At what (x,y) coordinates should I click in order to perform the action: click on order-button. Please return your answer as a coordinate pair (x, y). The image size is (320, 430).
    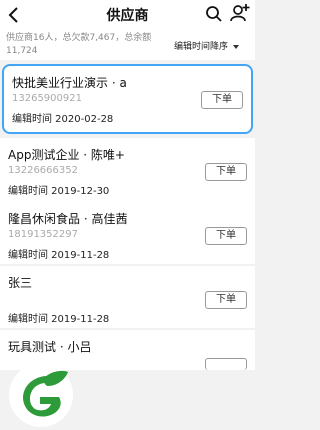
    Looking at the image, I should click on (226, 364).